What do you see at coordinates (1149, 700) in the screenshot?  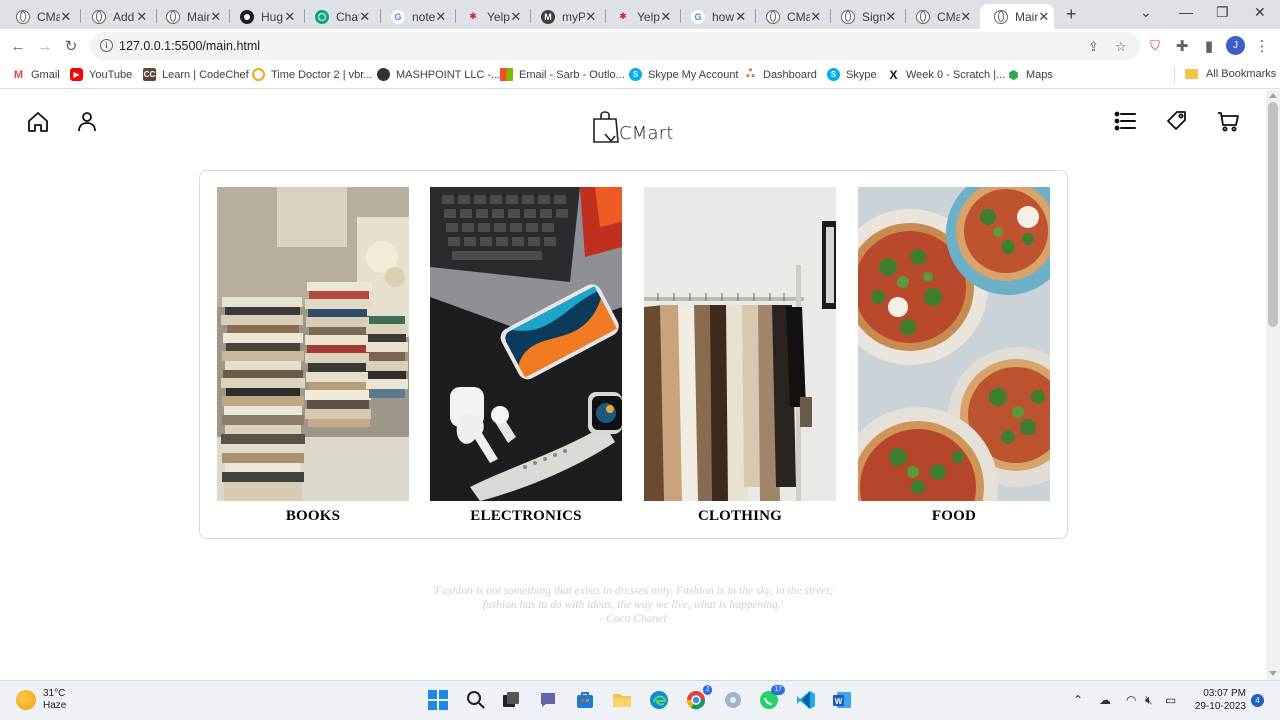 I see `volume-muted-icon: 🔇︎` at bounding box center [1149, 700].